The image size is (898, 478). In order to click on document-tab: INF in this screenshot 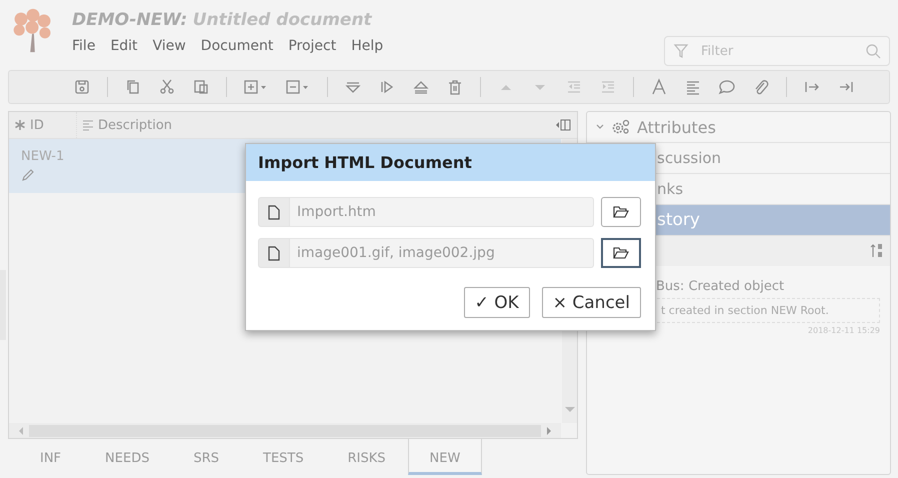, I will do `click(51, 457)`.